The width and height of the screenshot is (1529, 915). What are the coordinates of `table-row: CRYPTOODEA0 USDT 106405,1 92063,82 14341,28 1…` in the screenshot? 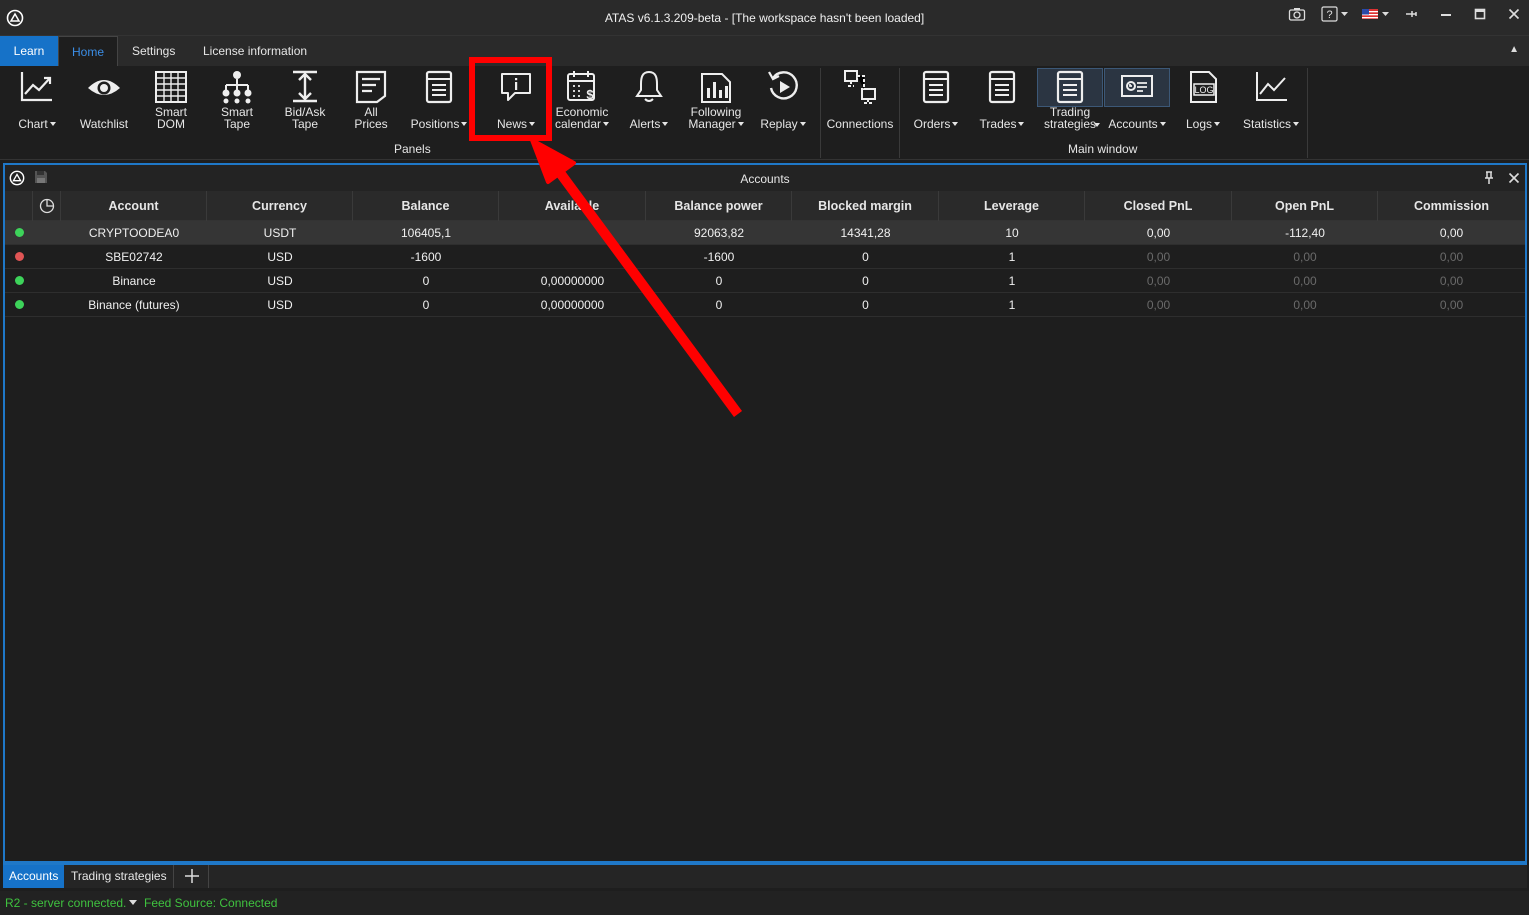 It's located at (765, 233).